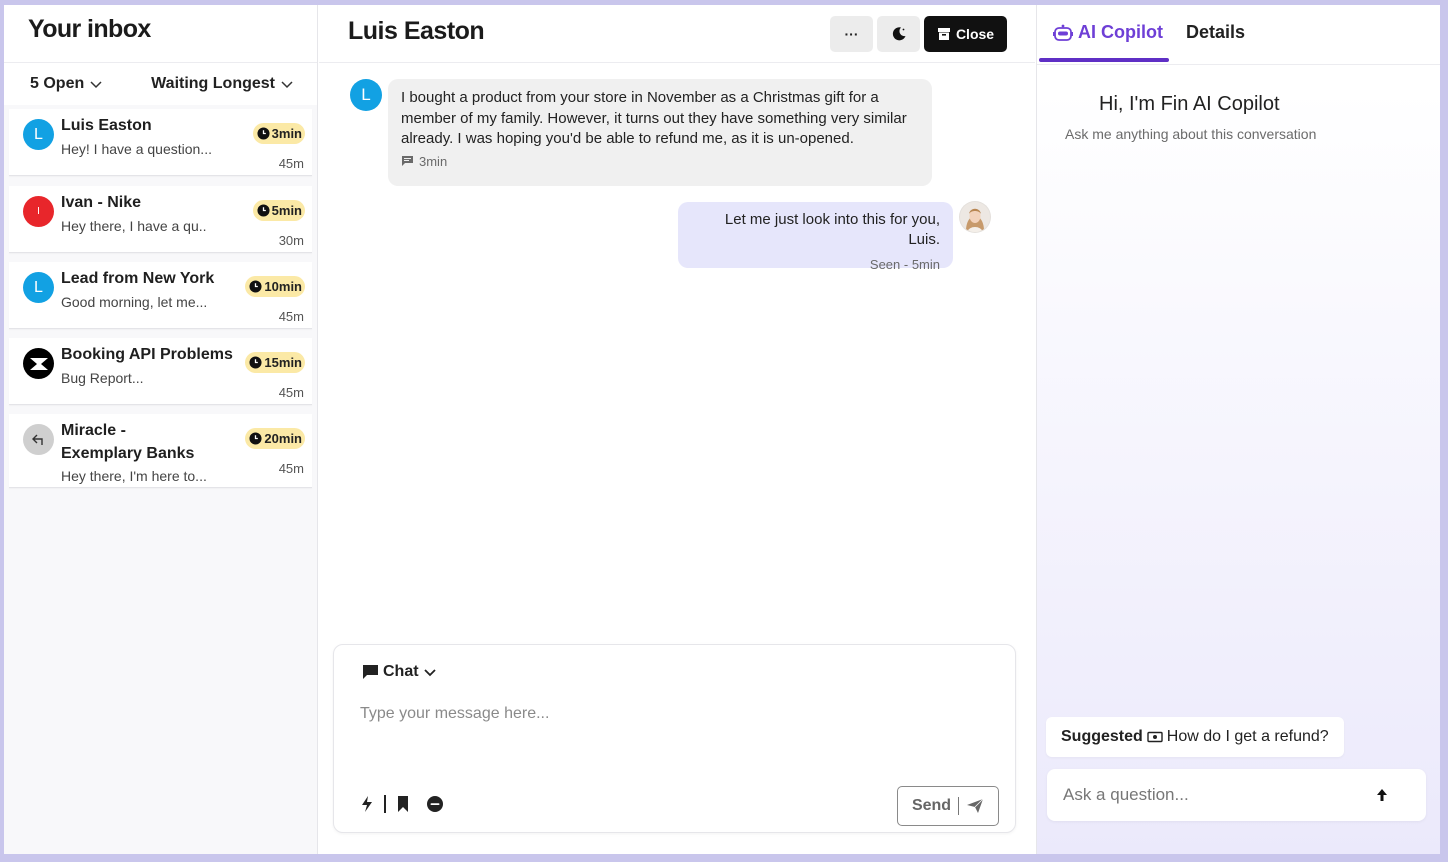  I want to click on inbox-header: Your inbox, so click(160, 34).